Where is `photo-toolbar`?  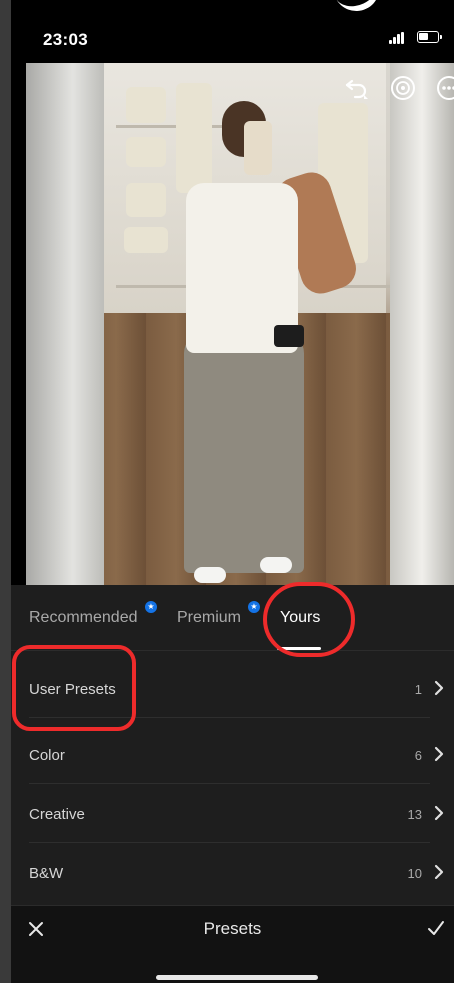 photo-toolbar is located at coordinates (240, 90).